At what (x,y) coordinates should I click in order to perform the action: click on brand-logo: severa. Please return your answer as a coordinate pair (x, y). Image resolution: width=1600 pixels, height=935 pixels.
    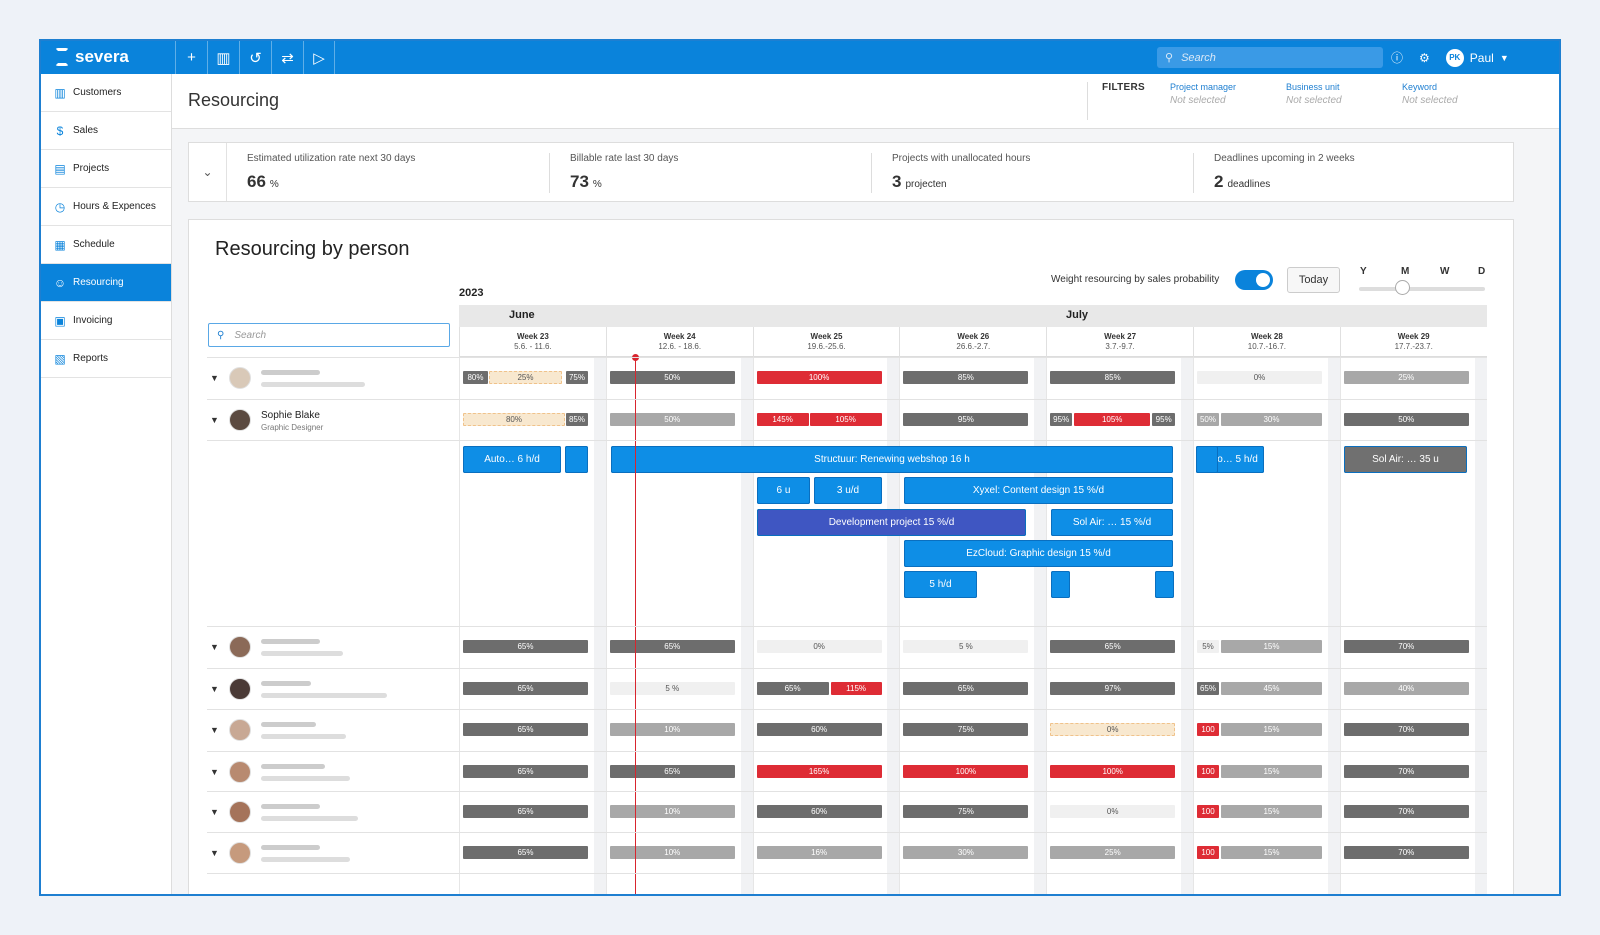
    Looking at the image, I should click on (92, 57).